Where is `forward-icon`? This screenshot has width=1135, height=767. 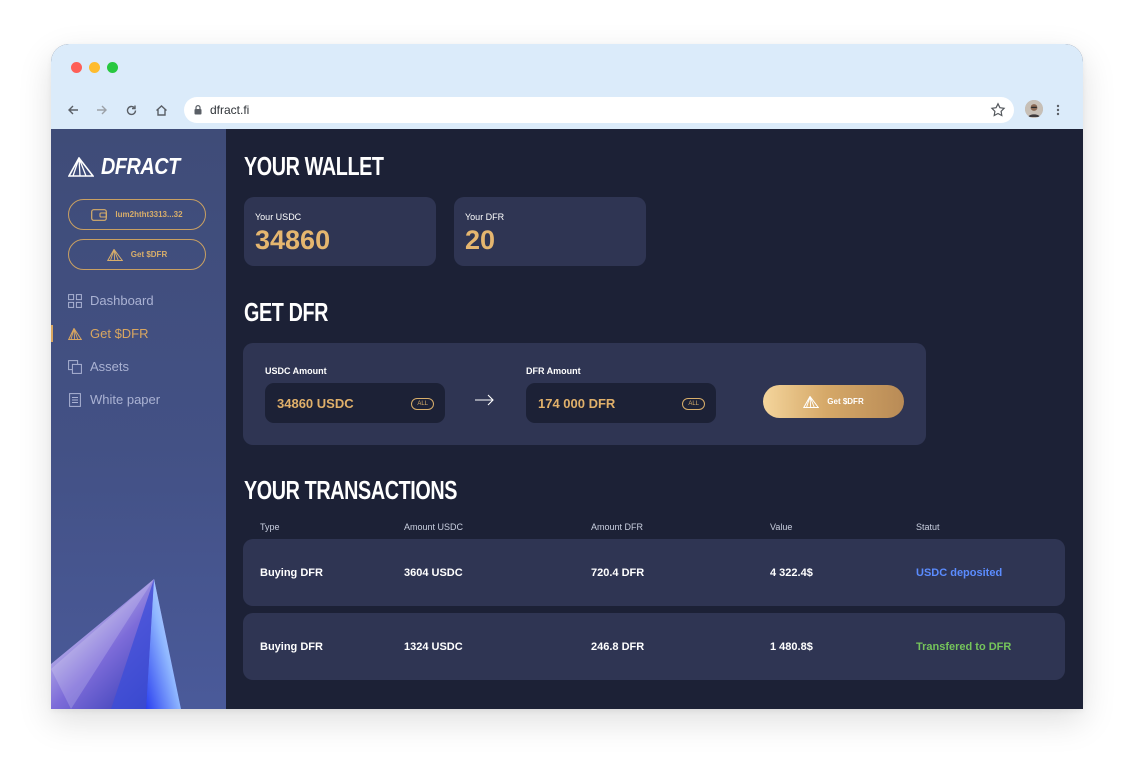 forward-icon is located at coordinates (102, 110).